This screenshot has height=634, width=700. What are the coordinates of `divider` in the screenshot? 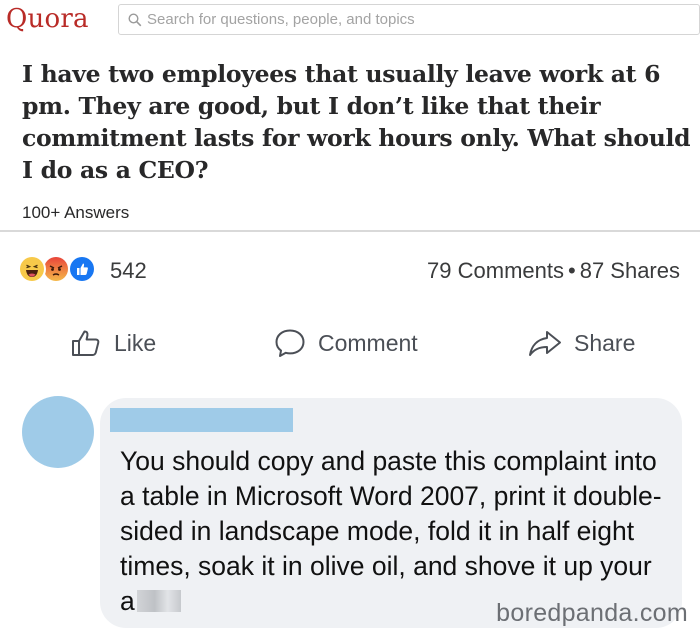 It's located at (350, 231).